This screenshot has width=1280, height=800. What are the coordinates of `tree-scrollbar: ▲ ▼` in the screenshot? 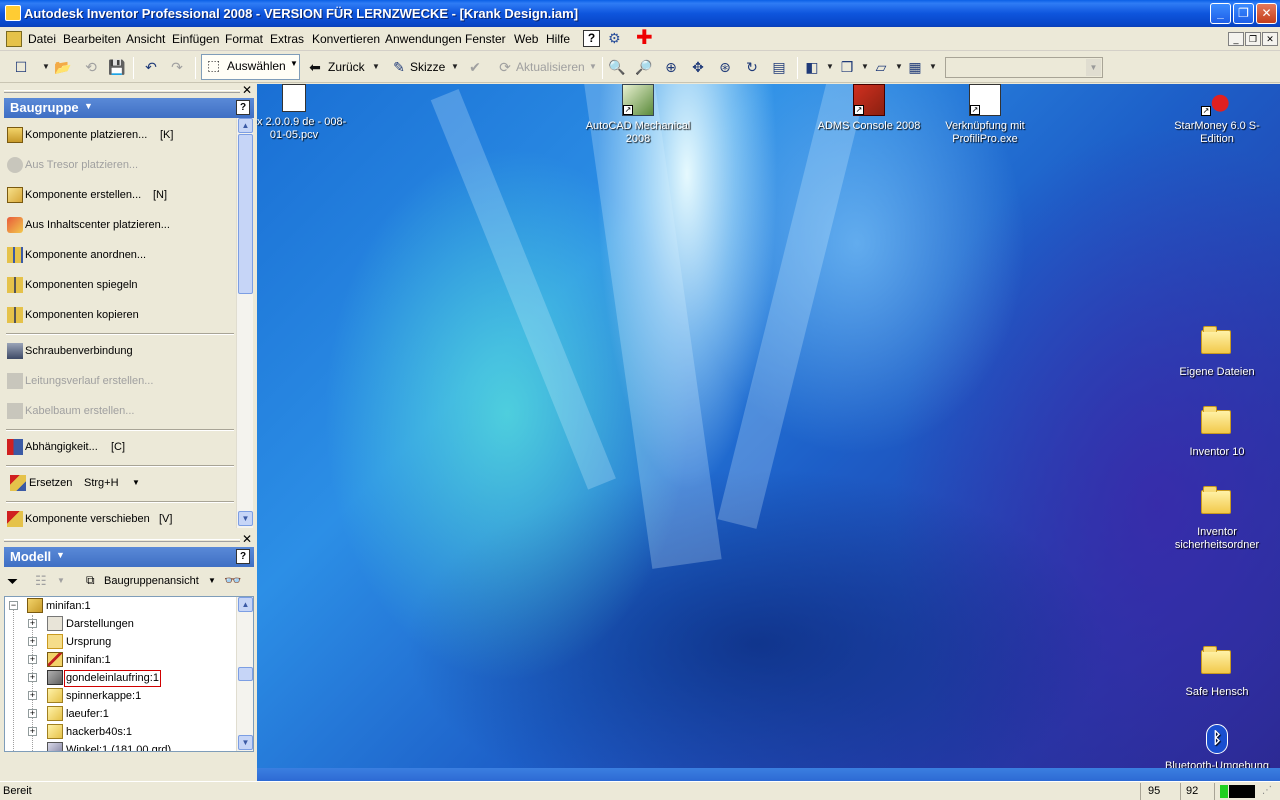 It's located at (244, 674).